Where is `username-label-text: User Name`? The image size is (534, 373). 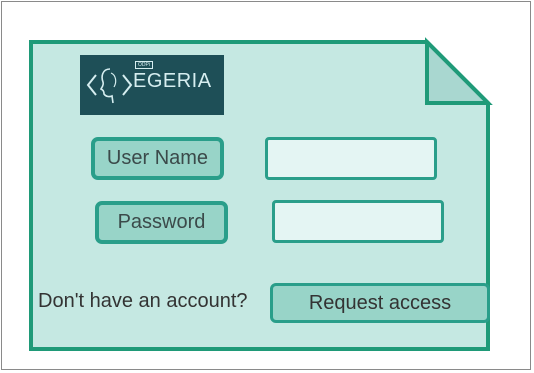
username-label-text: User Name is located at coordinates (157, 158).